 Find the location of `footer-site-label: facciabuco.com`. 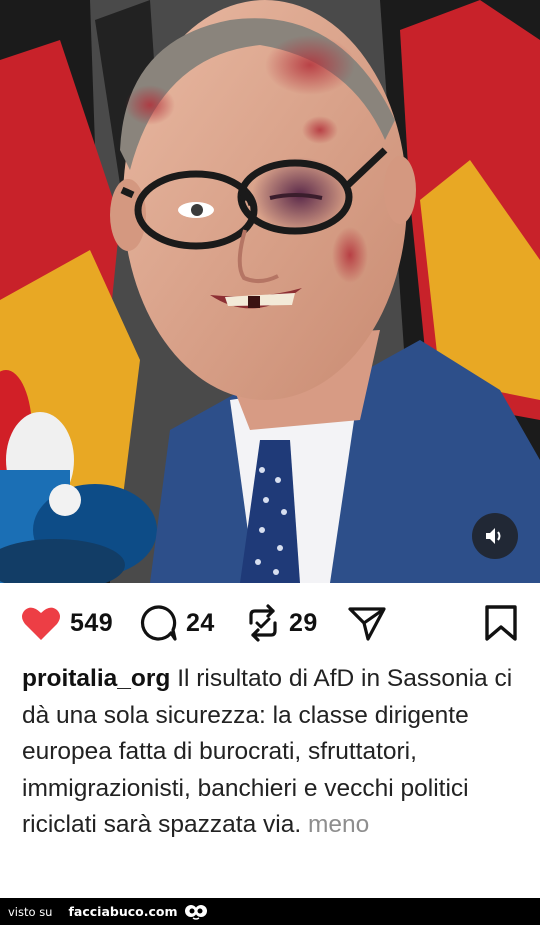

footer-site-label: facciabuco.com is located at coordinates (122, 911).